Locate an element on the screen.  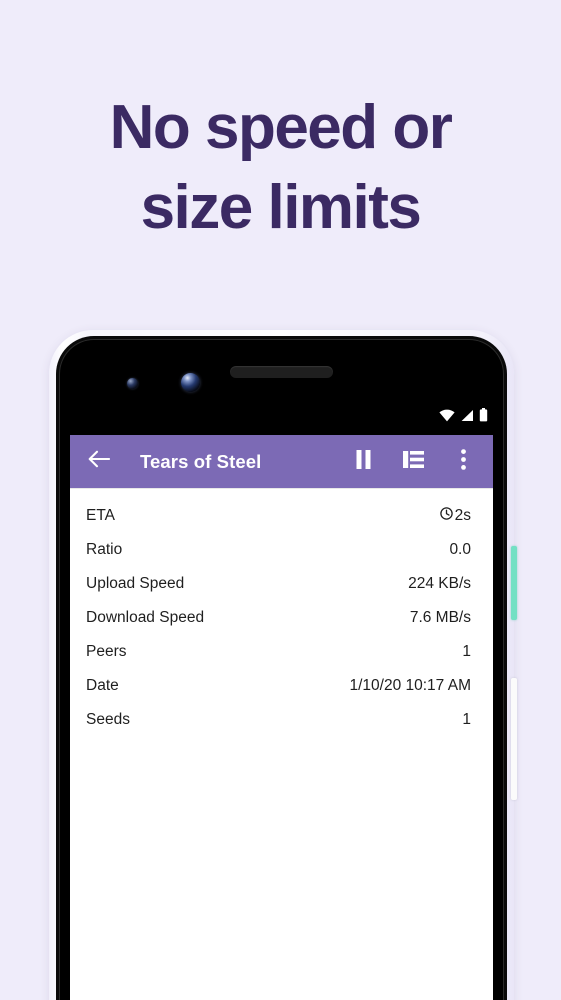
clock-icon is located at coordinates (446, 516).